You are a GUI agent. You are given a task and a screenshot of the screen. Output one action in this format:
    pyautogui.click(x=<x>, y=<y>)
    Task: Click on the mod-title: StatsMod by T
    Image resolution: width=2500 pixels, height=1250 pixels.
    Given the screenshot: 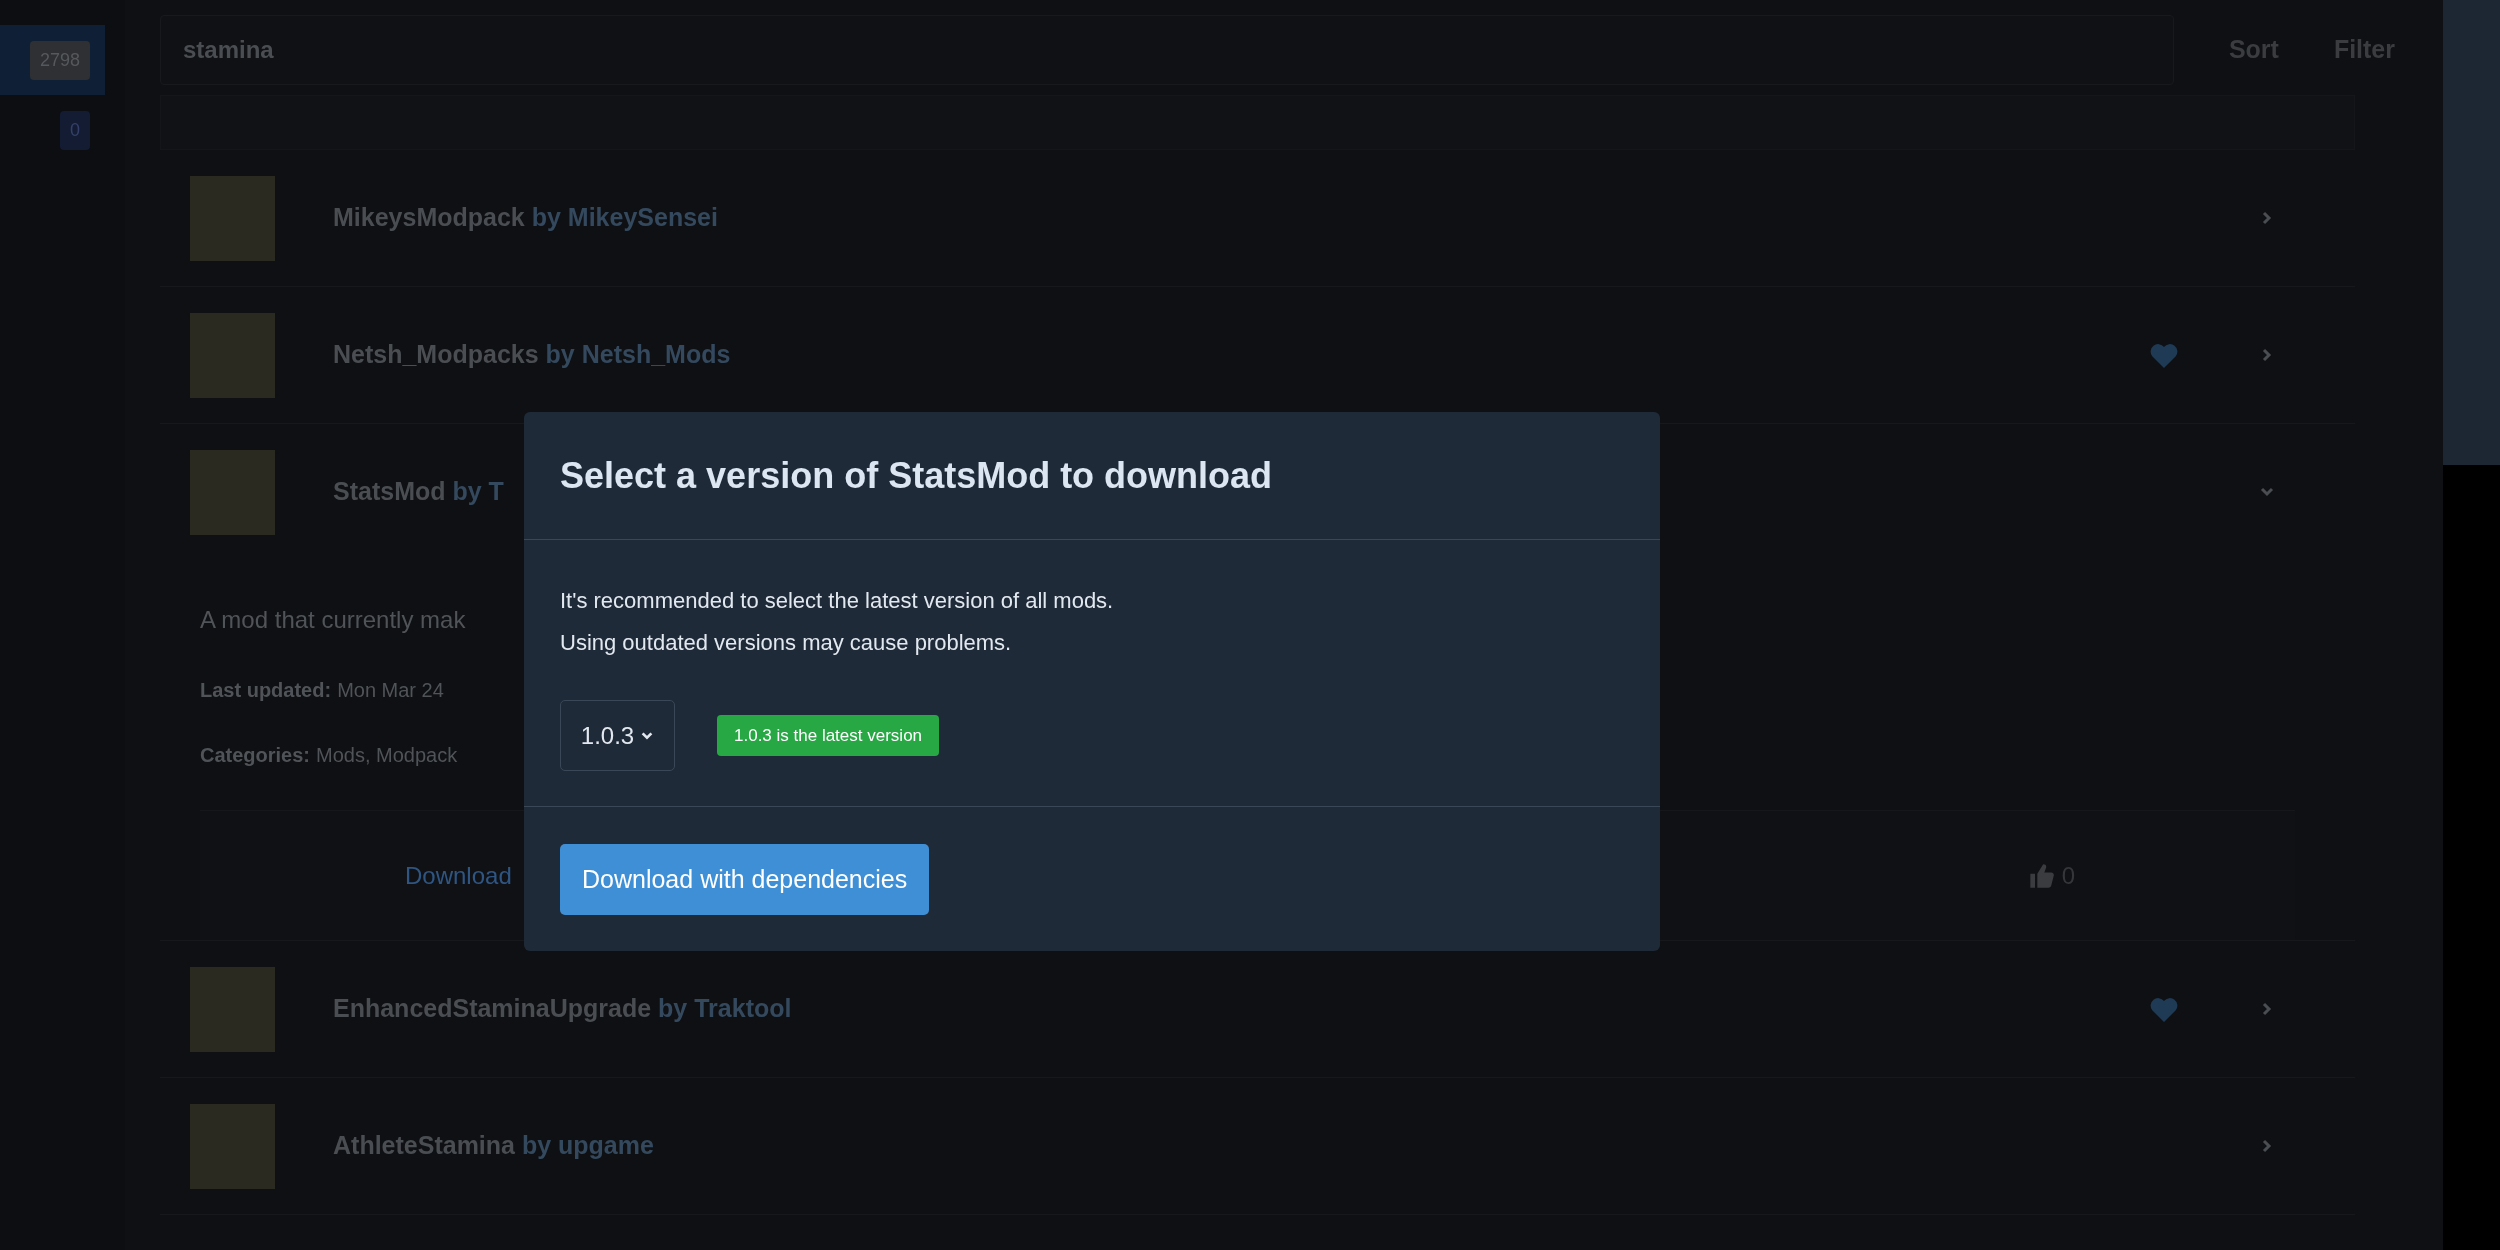 What is the action you would take?
    pyautogui.click(x=418, y=492)
    